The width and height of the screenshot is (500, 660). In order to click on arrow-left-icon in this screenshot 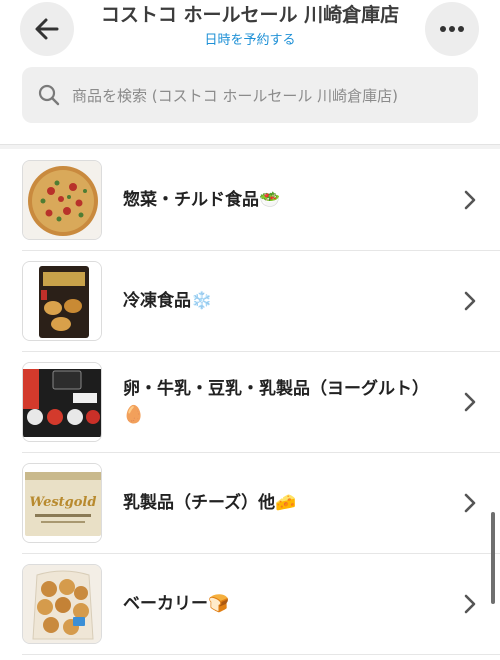, I will do `click(47, 29)`.